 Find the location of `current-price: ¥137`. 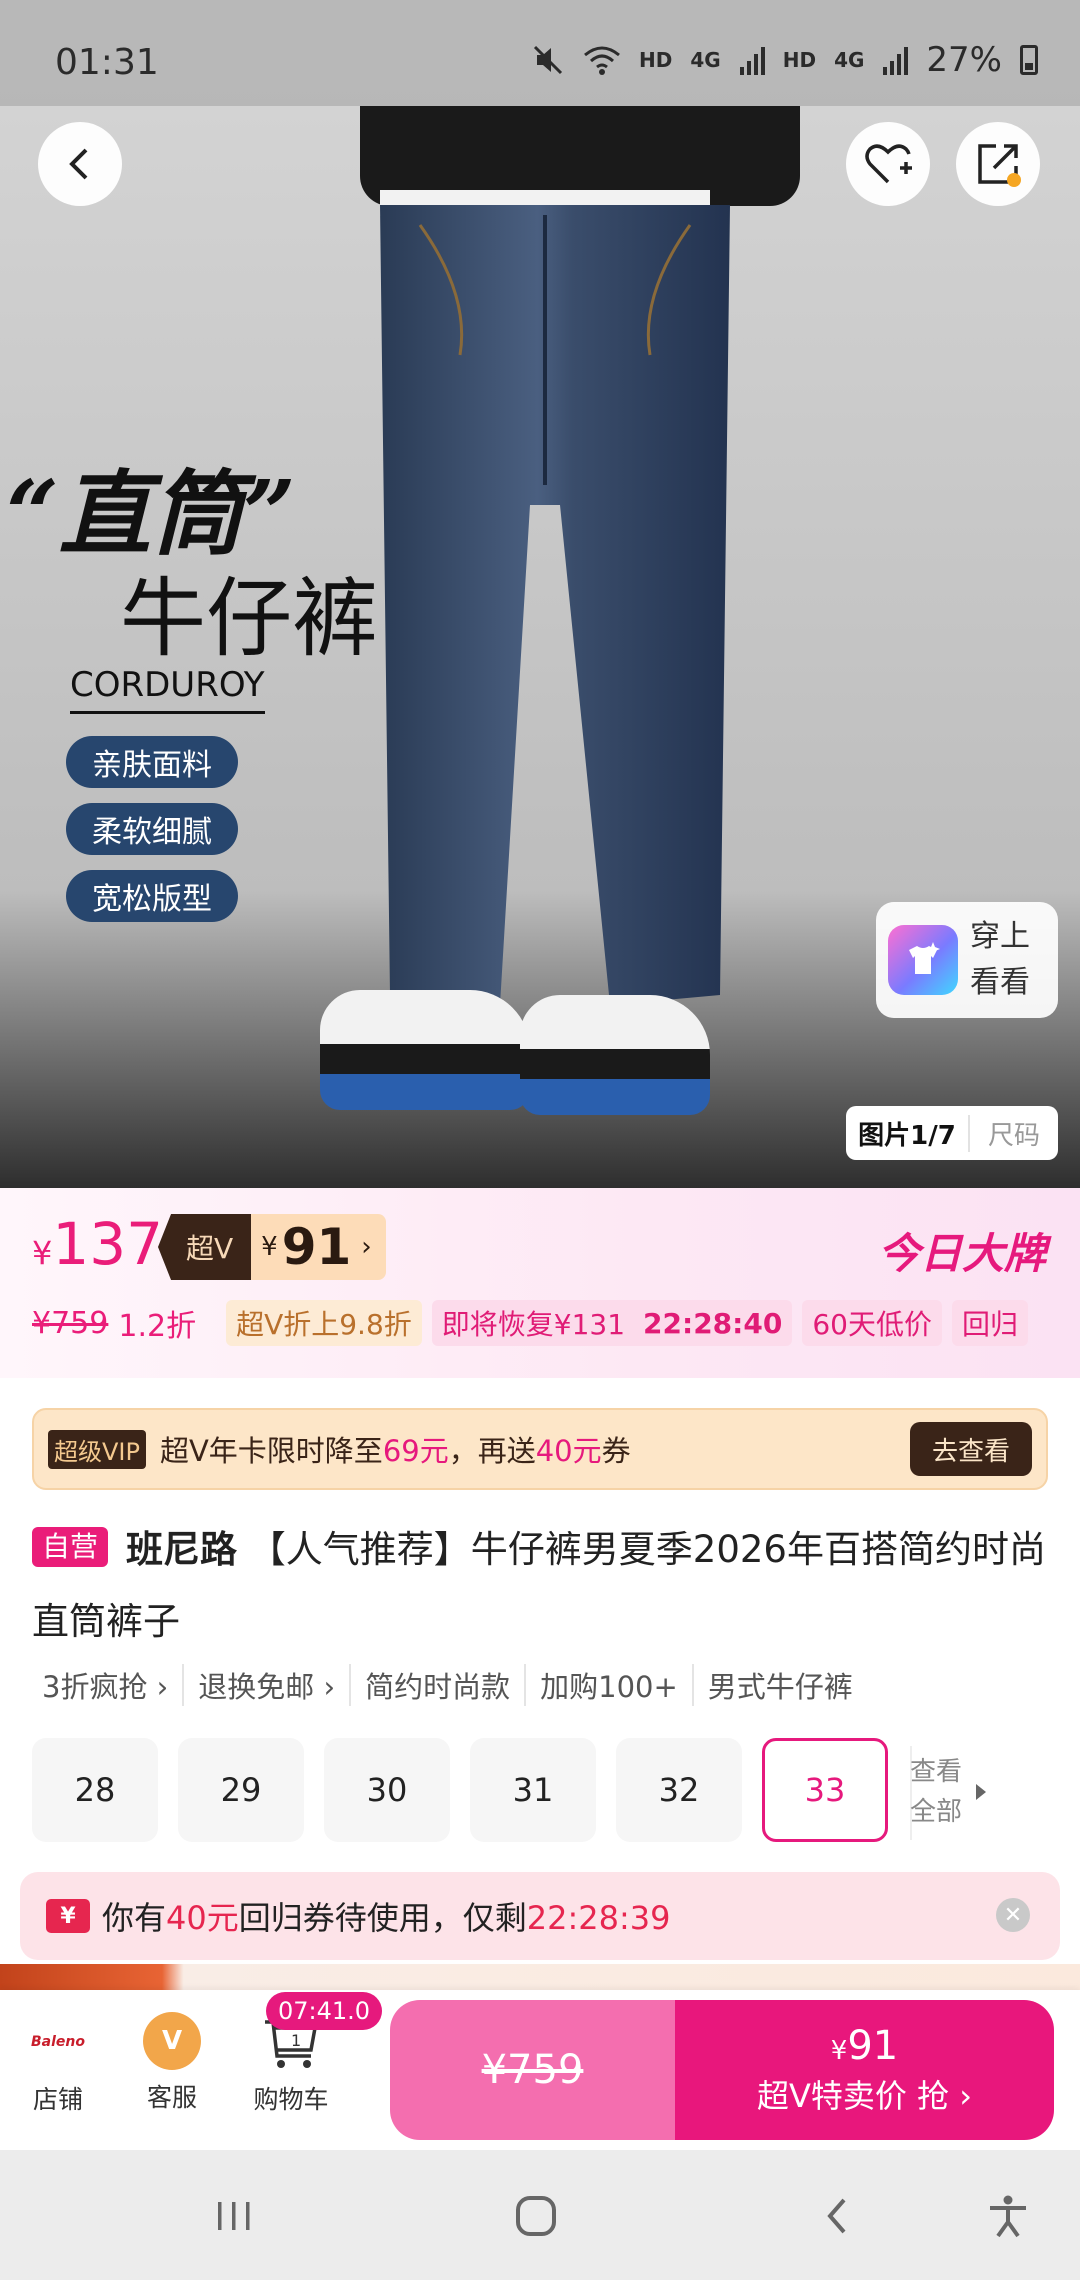

current-price: ¥137 is located at coordinates (97, 1244).